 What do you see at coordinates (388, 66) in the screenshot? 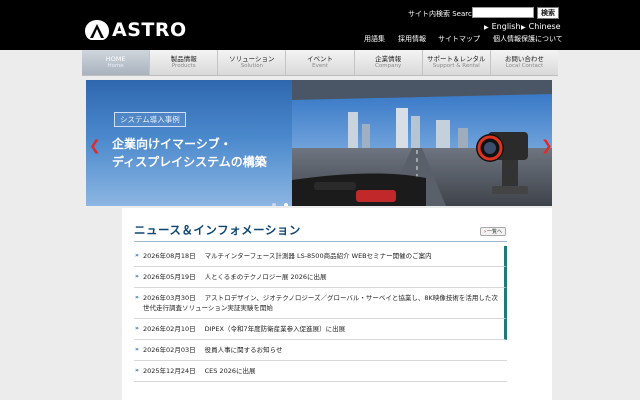
I see `nav-sublabel: Company` at bounding box center [388, 66].